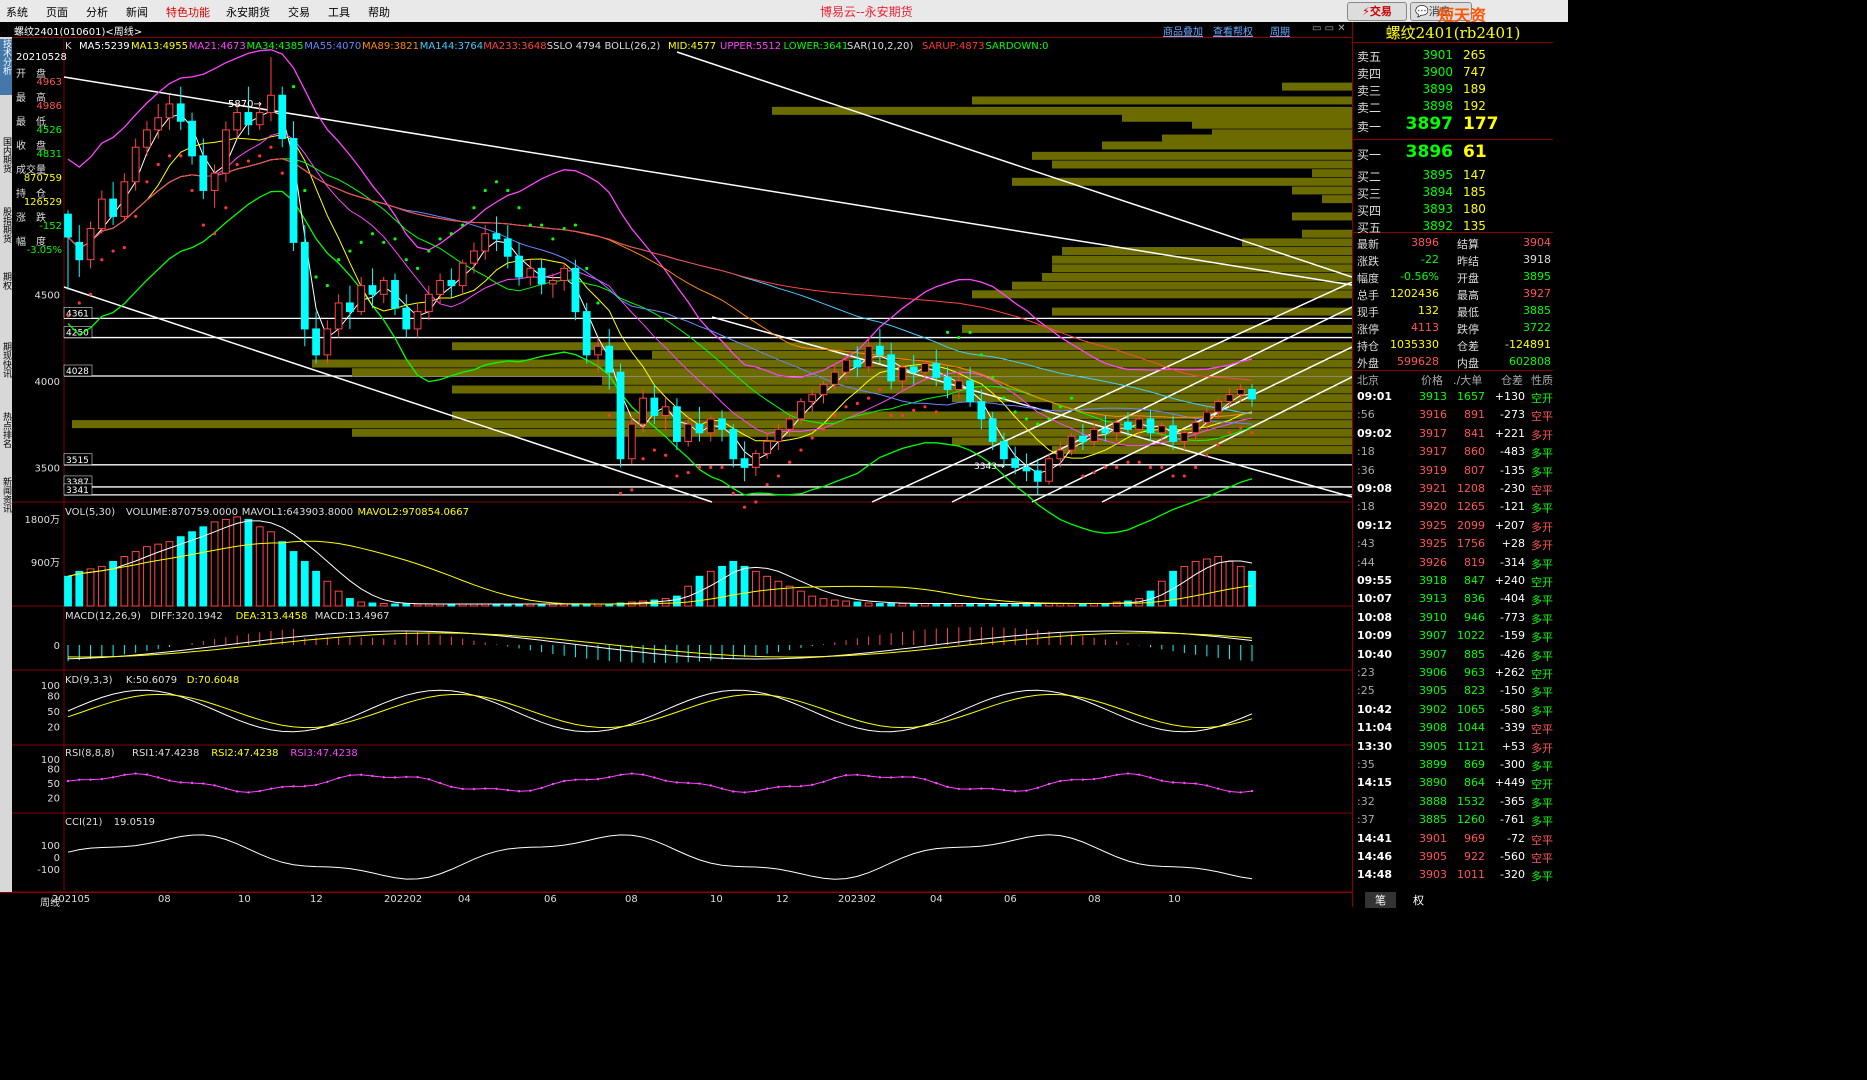 Image resolution: width=1867 pixels, height=1080 pixels. What do you see at coordinates (1377, 11) in the screenshot?
I see `trade-button: ⚡交易` at bounding box center [1377, 11].